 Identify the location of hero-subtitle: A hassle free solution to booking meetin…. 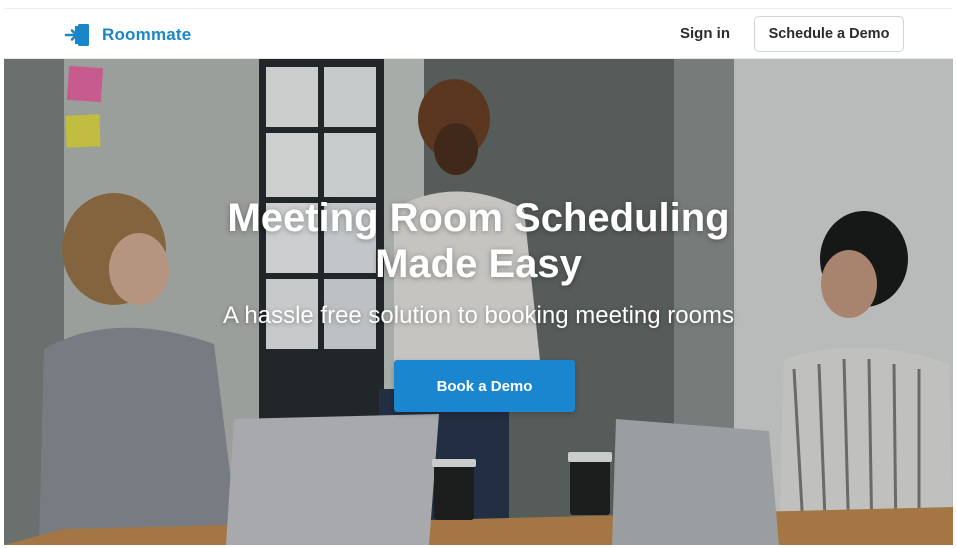
(478, 315).